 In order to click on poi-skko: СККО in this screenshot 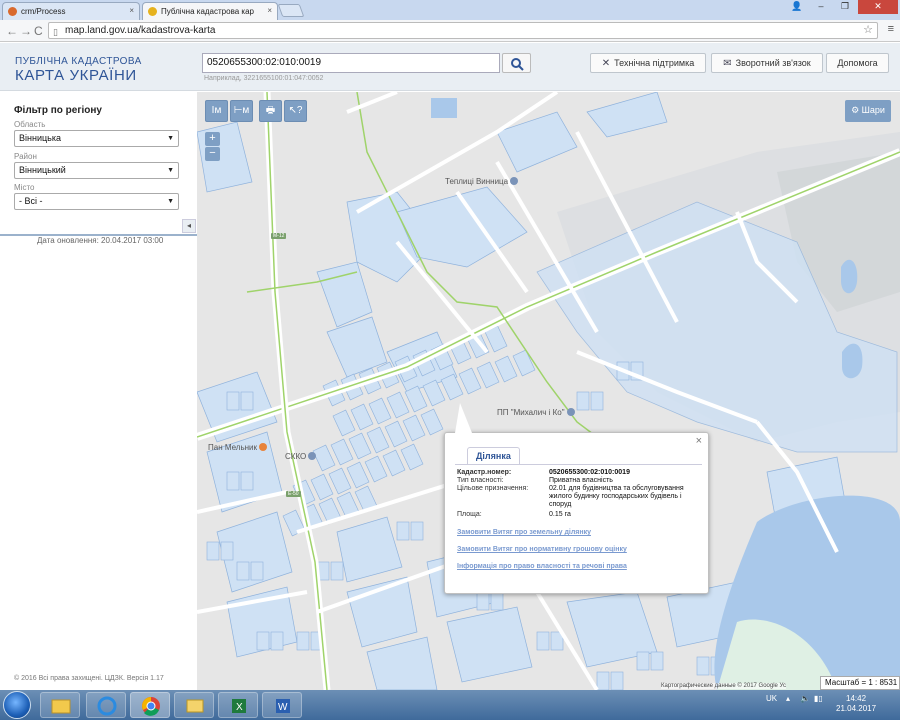, I will do `click(301, 456)`.